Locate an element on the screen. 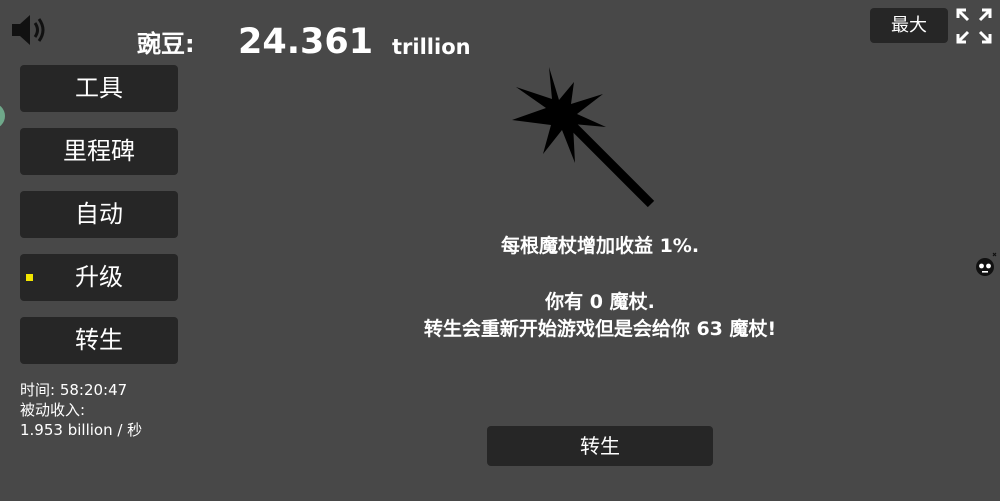 The width and height of the screenshot is (1000, 501). prestige-button: 转生 is located at coordinates (600, 446).